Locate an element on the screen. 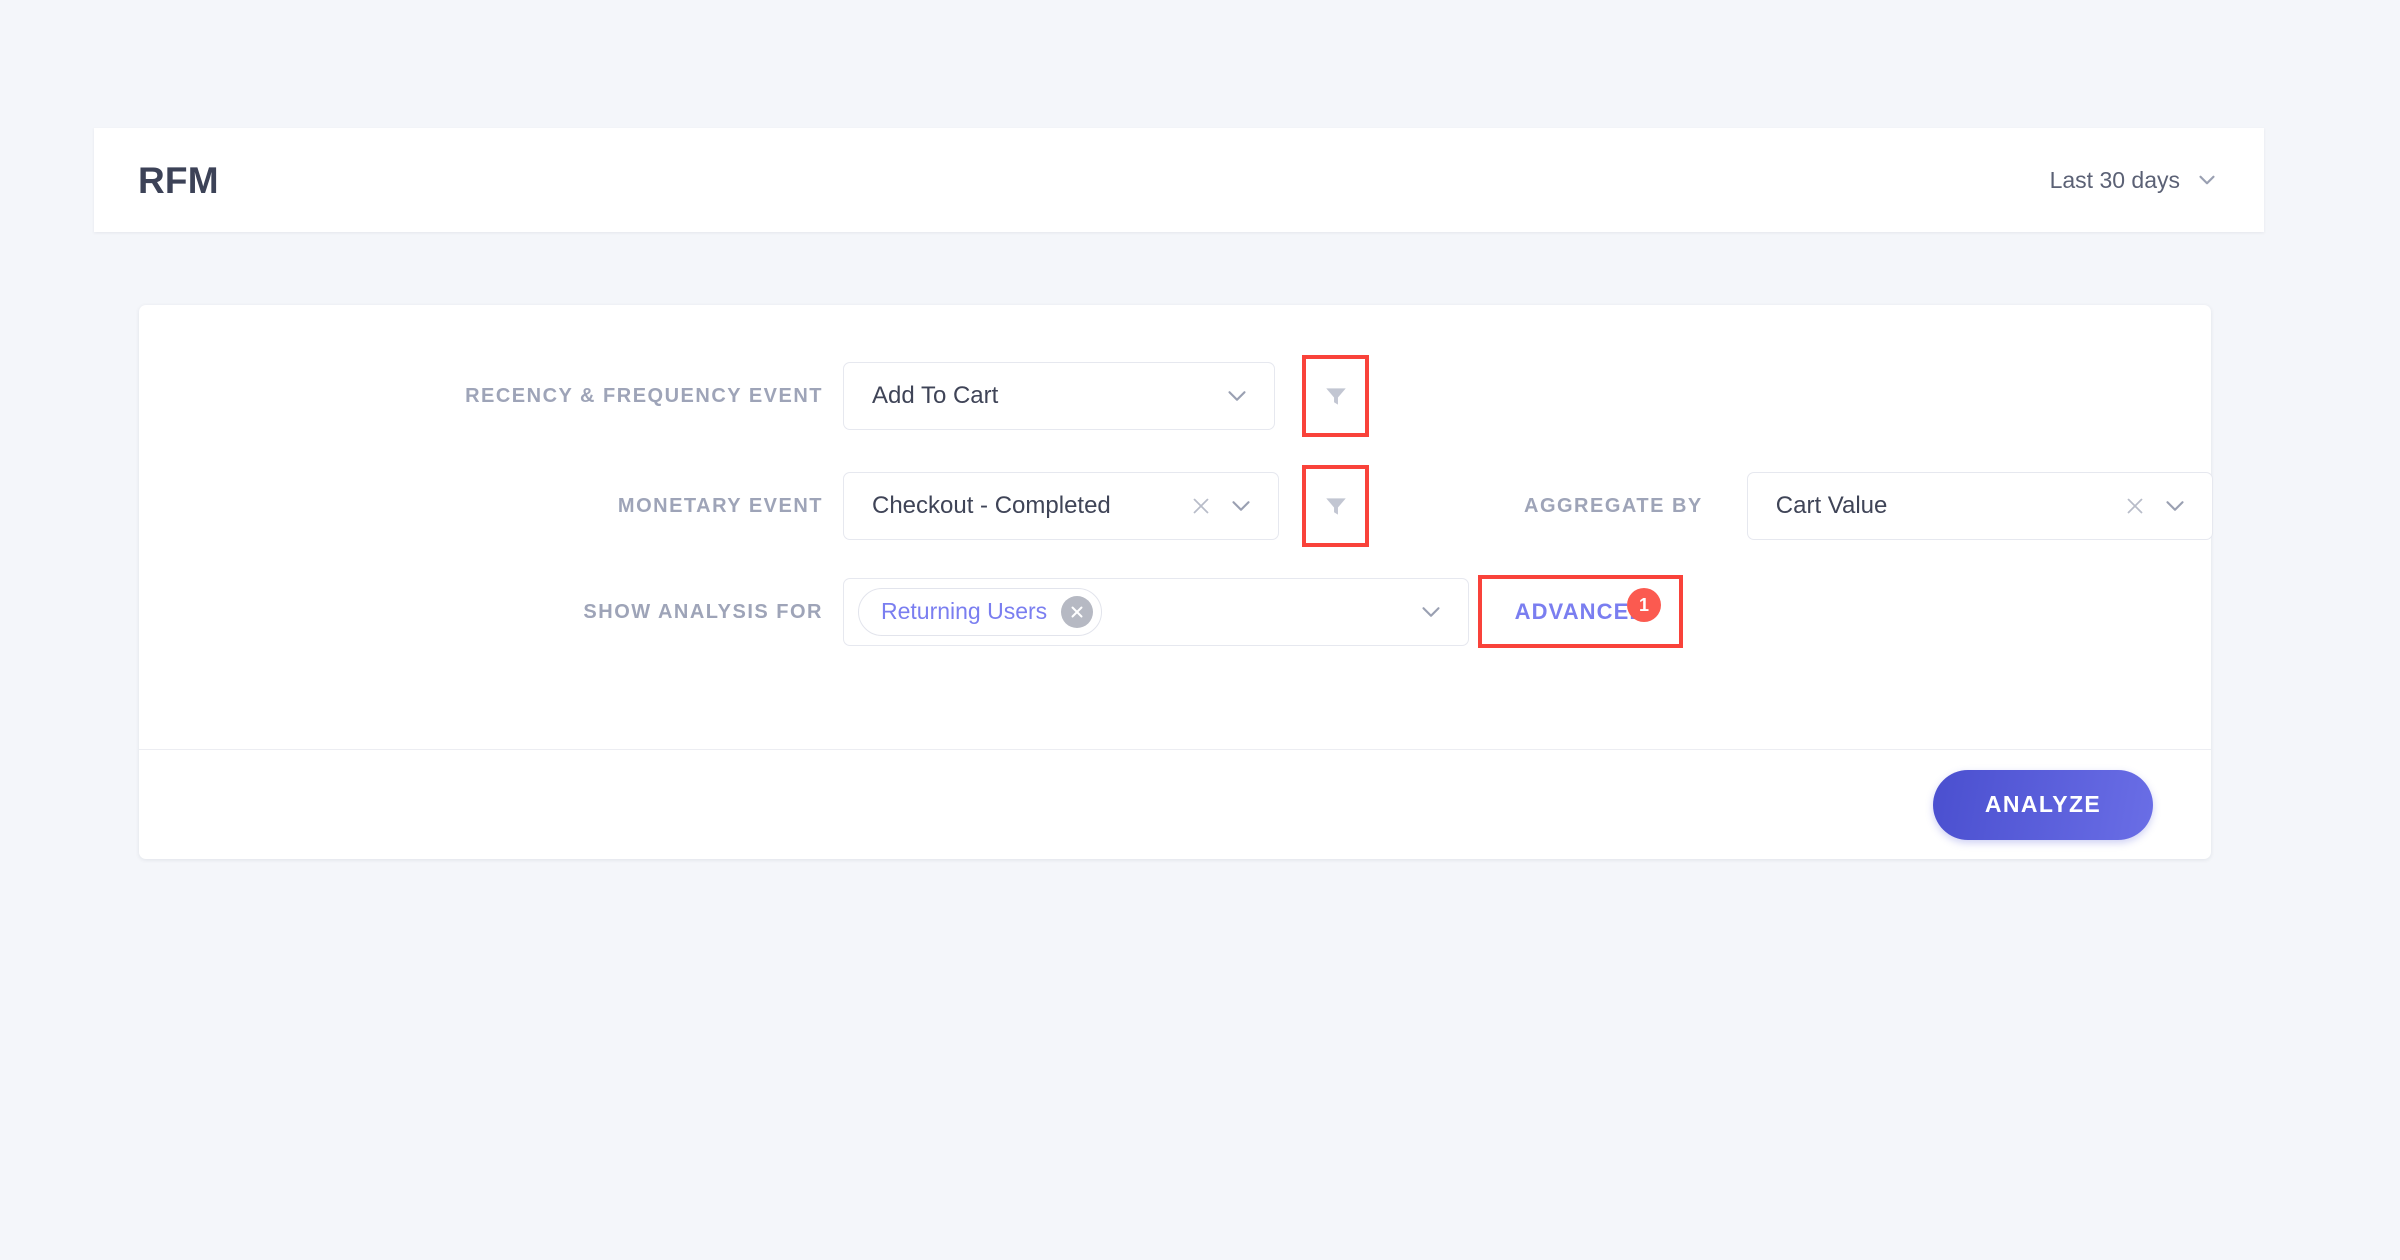 Image resolution: width=2400 pixels, height=1260 pixels. analyze-button: ANALYZE is located at coordinates (2043, 804).